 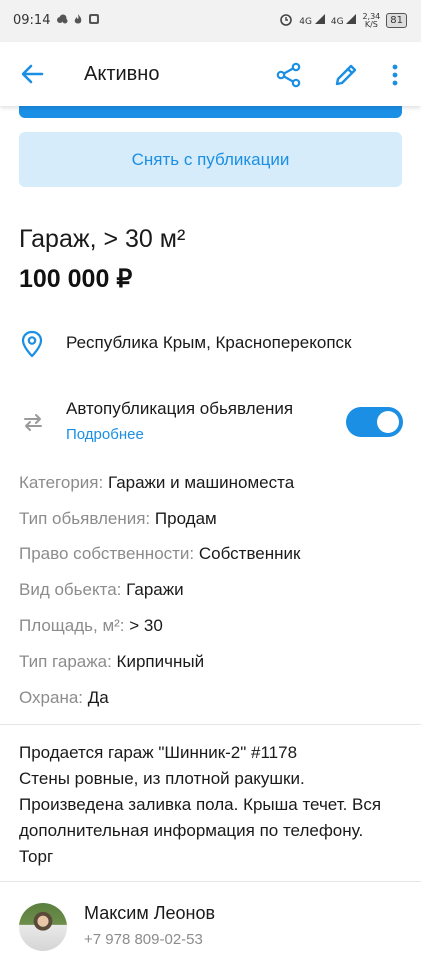 I want to click on attribute-value: Гаражи, so click(x=155, y=589).